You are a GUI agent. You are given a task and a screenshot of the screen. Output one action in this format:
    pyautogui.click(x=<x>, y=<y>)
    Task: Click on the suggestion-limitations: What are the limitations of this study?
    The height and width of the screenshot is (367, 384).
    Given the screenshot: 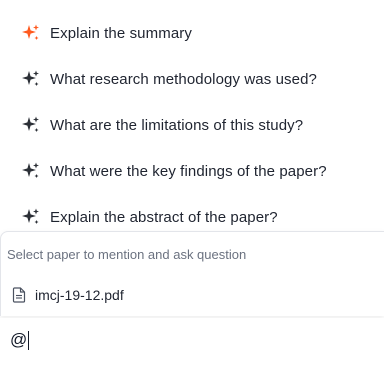 What is the action you would take?
    pyautogui.click(x=192, y=125)
    